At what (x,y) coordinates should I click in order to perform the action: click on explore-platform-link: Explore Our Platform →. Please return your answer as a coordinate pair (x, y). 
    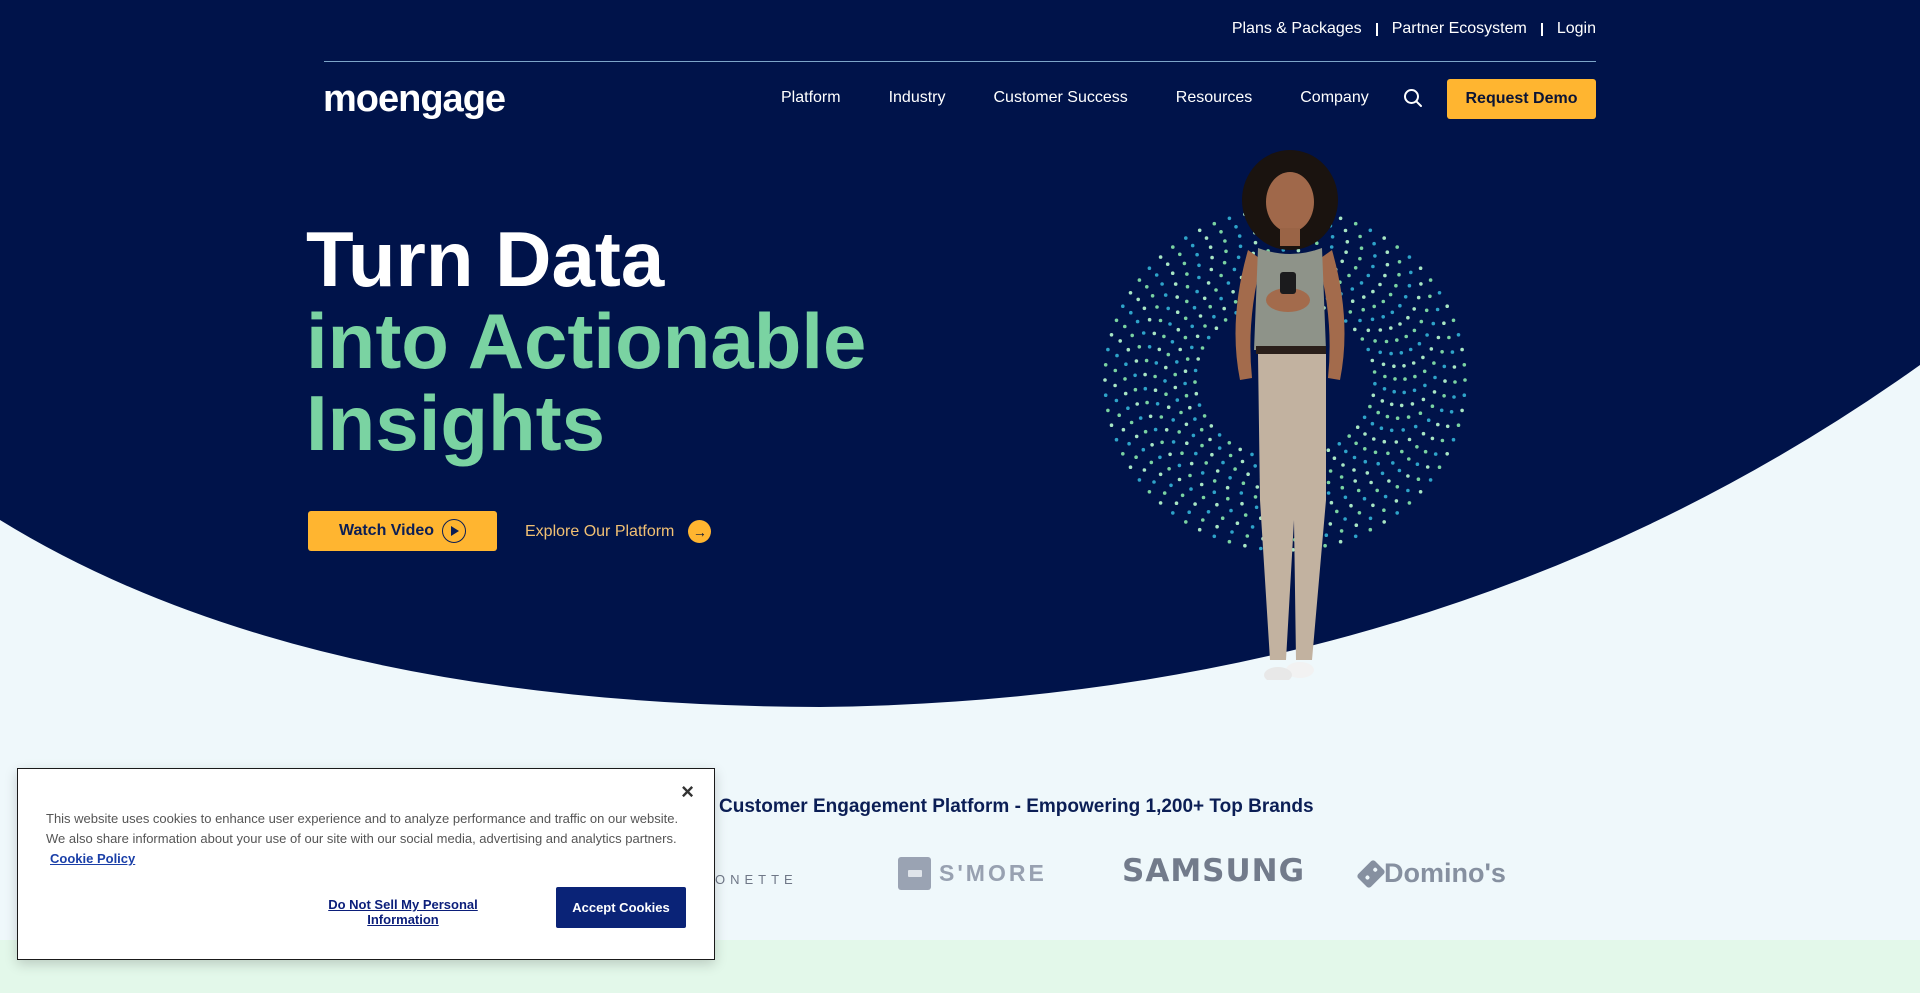
    Looking at the image, I should click on (618, 531).